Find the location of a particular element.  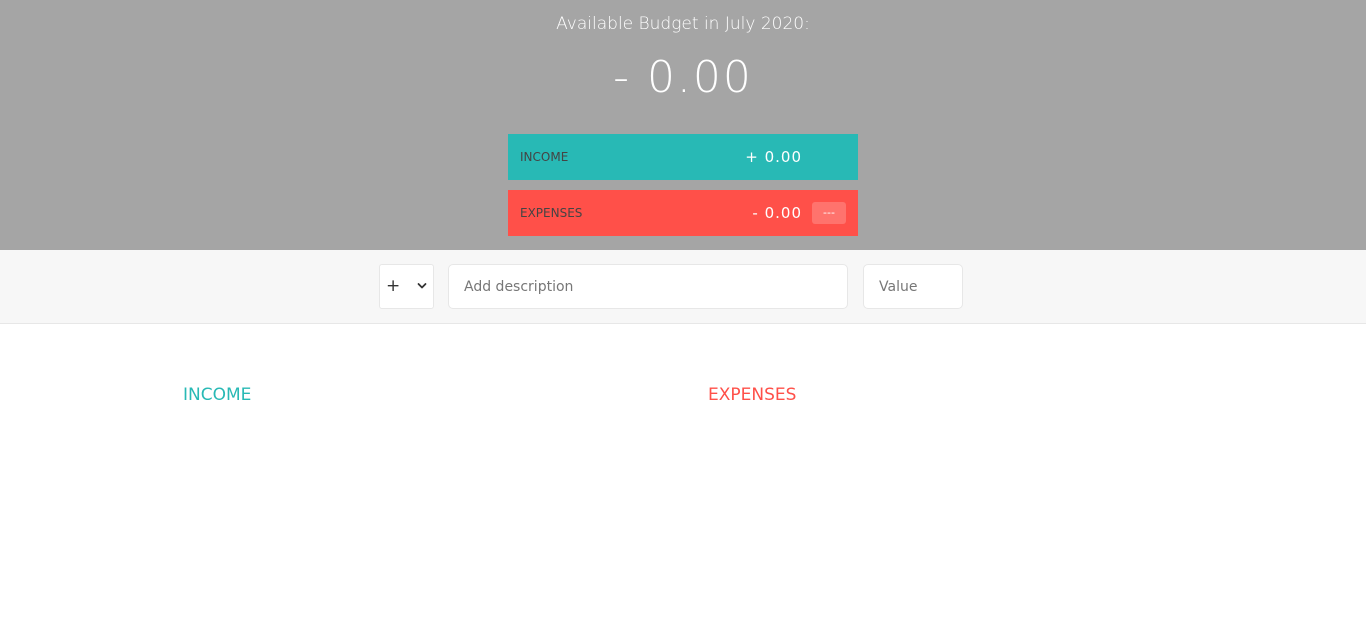

expenses-summary: EXPENSES - 0.00 --- is located at coordinates (683, 213).